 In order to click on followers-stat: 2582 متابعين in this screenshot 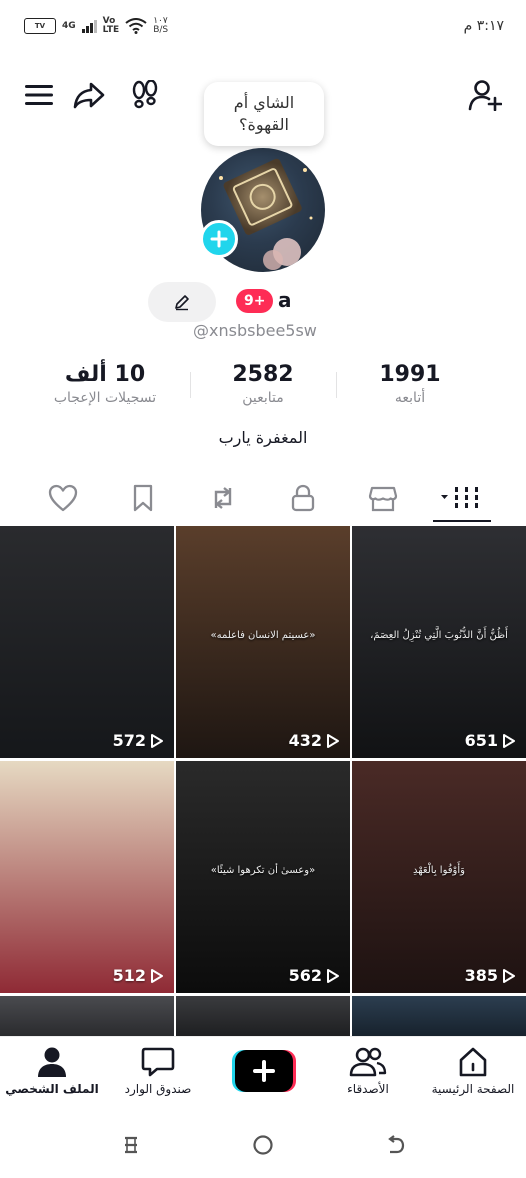, I will do `click(263, 384)`.